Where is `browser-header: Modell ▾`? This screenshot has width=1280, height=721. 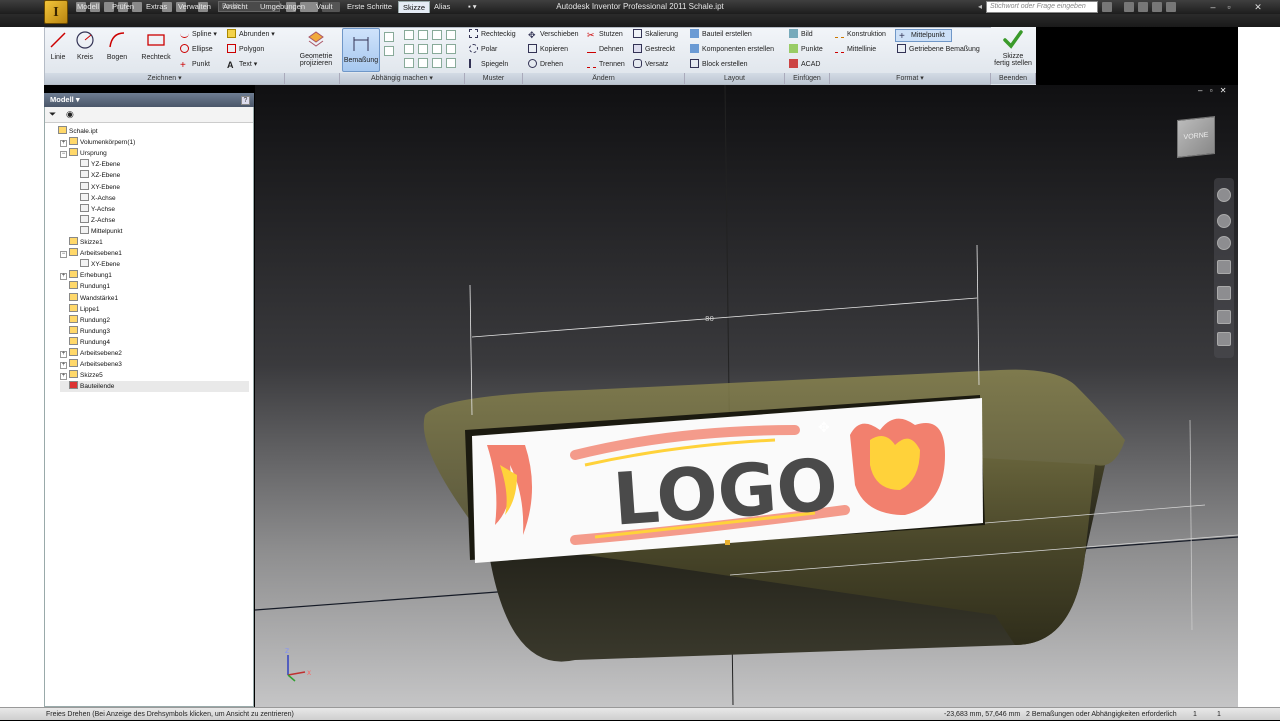
browser-header: Modell ▾ is located at coordinates (149, 100).